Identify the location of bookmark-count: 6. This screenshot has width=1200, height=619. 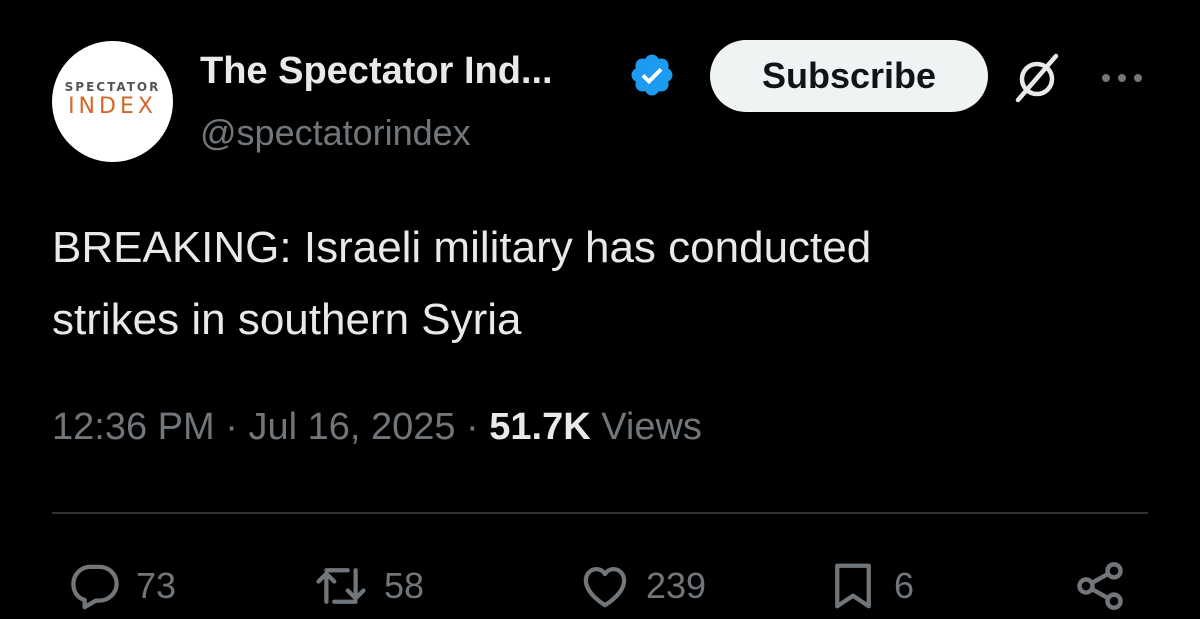
(904, 585).